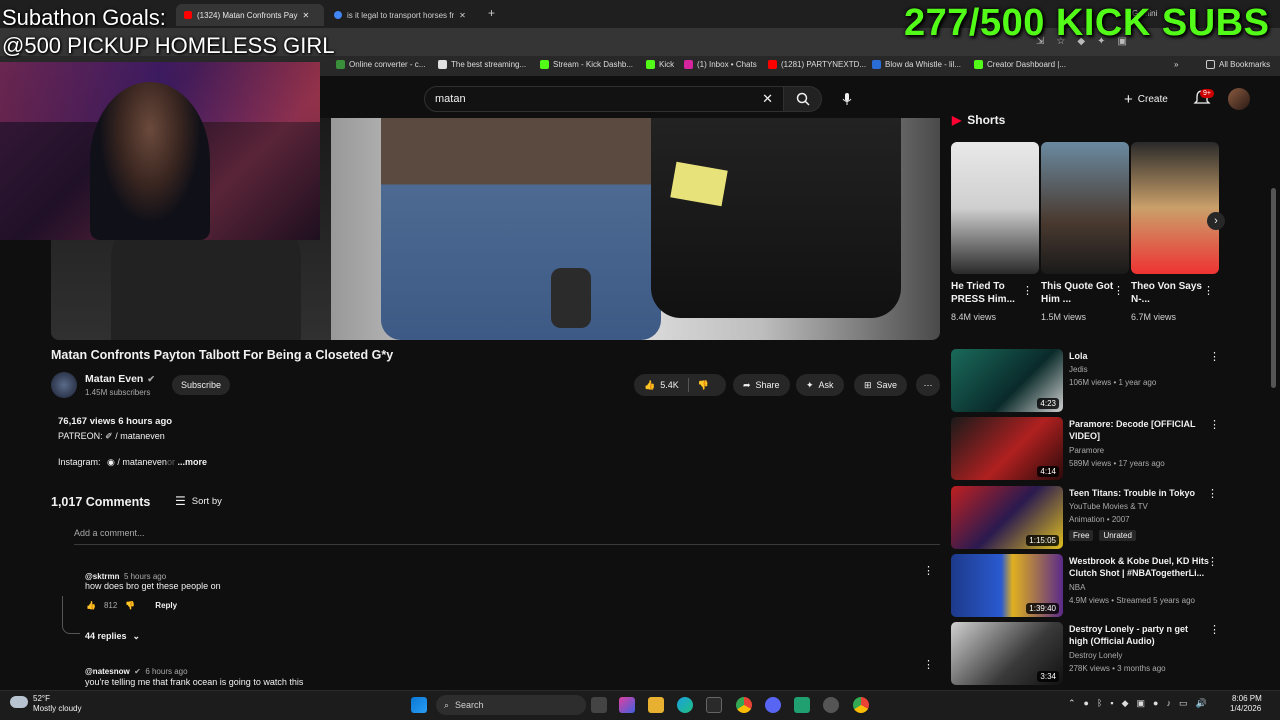 This screenshot has height=720, width=1280. I want to click on tray-app-icon: ▣, so click(1141, 703).